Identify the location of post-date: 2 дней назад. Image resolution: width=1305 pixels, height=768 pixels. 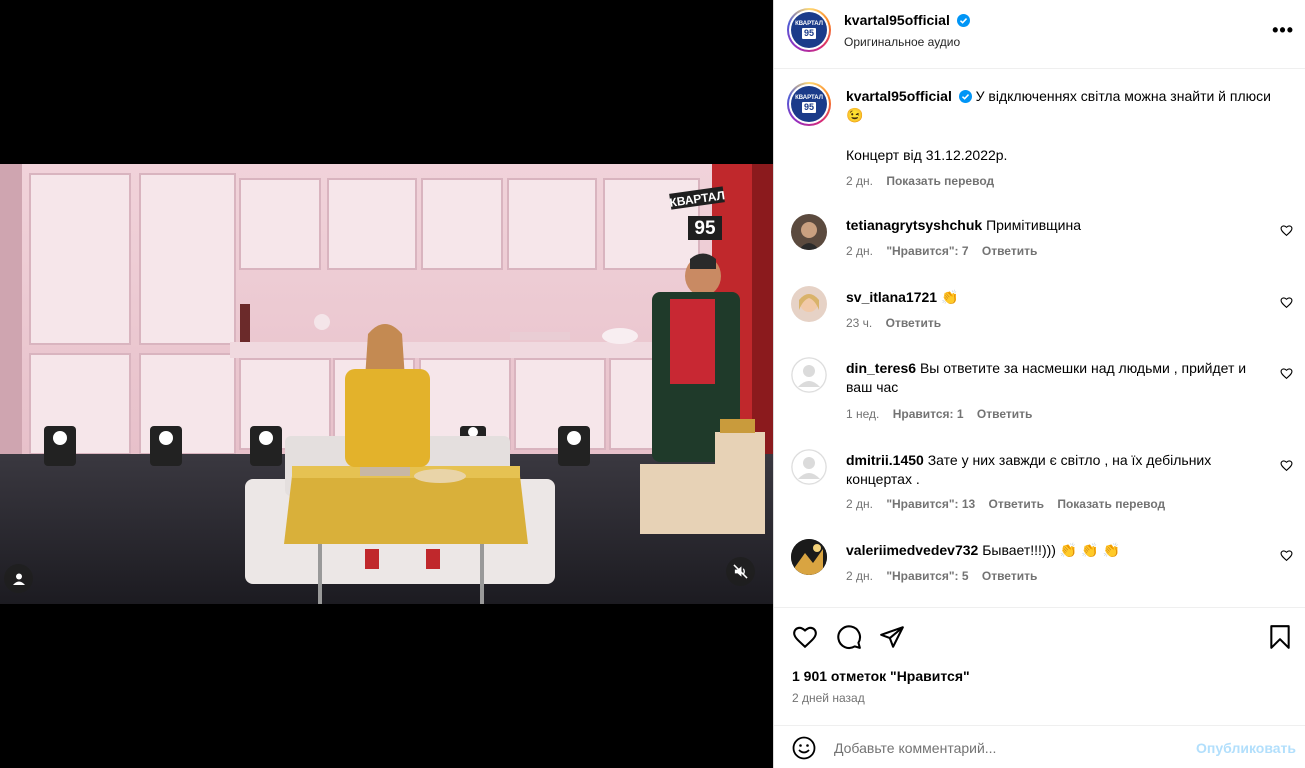
(828, 698).